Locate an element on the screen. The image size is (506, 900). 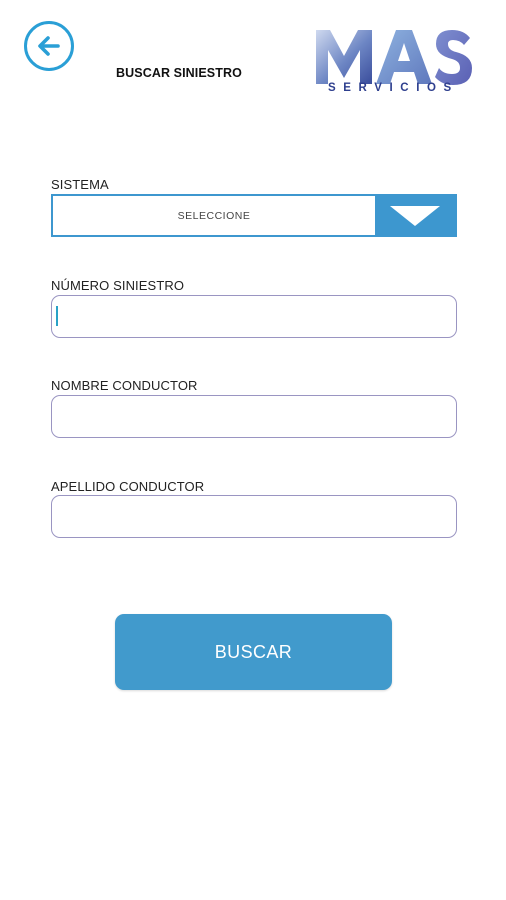
numero-siniestro-label: NÚMERO SINIESTRO is located at coordinates (118, 285).